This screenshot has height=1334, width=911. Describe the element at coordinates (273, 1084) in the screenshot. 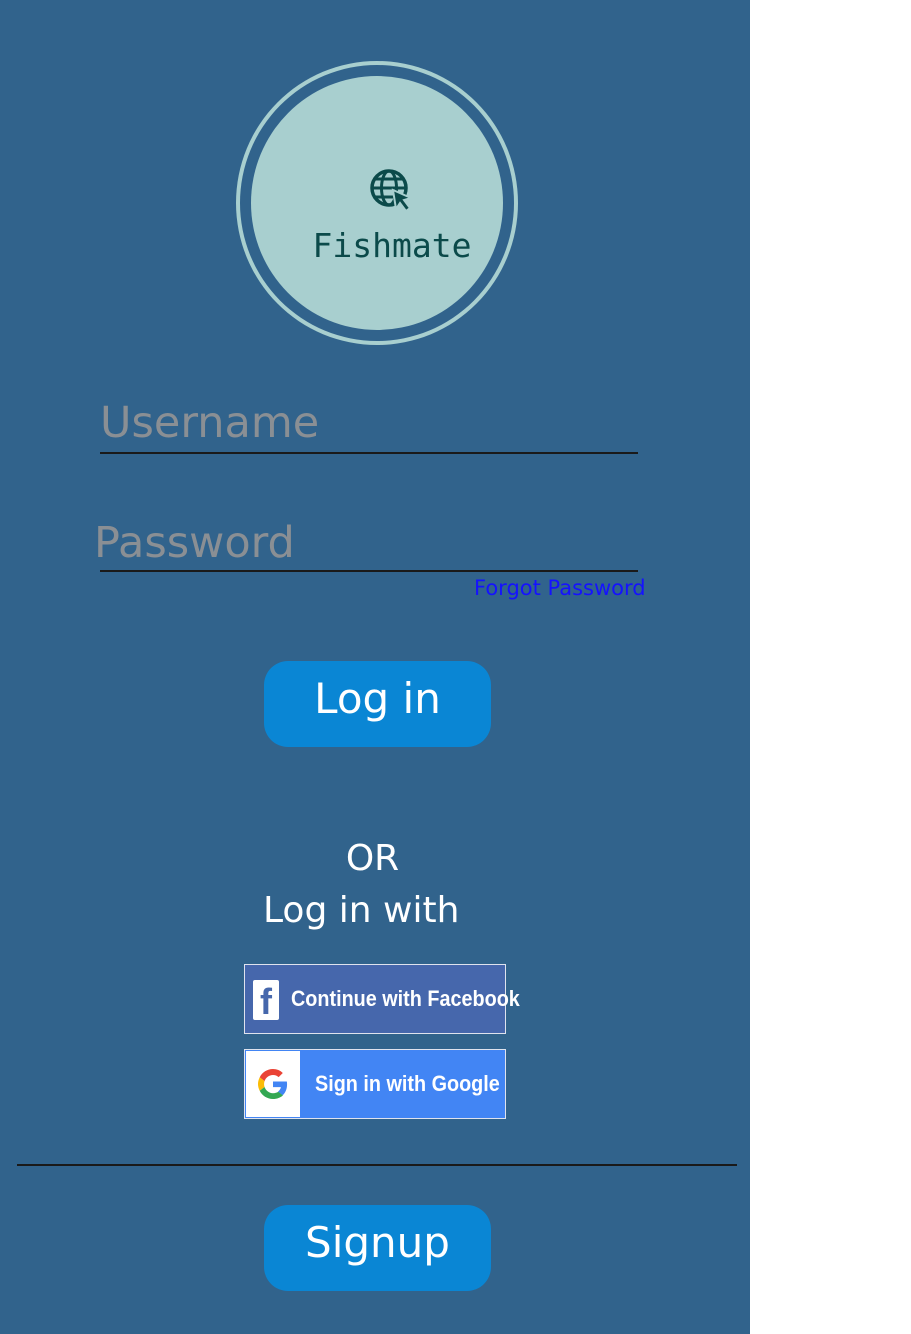

I see `google-icon` at that location.